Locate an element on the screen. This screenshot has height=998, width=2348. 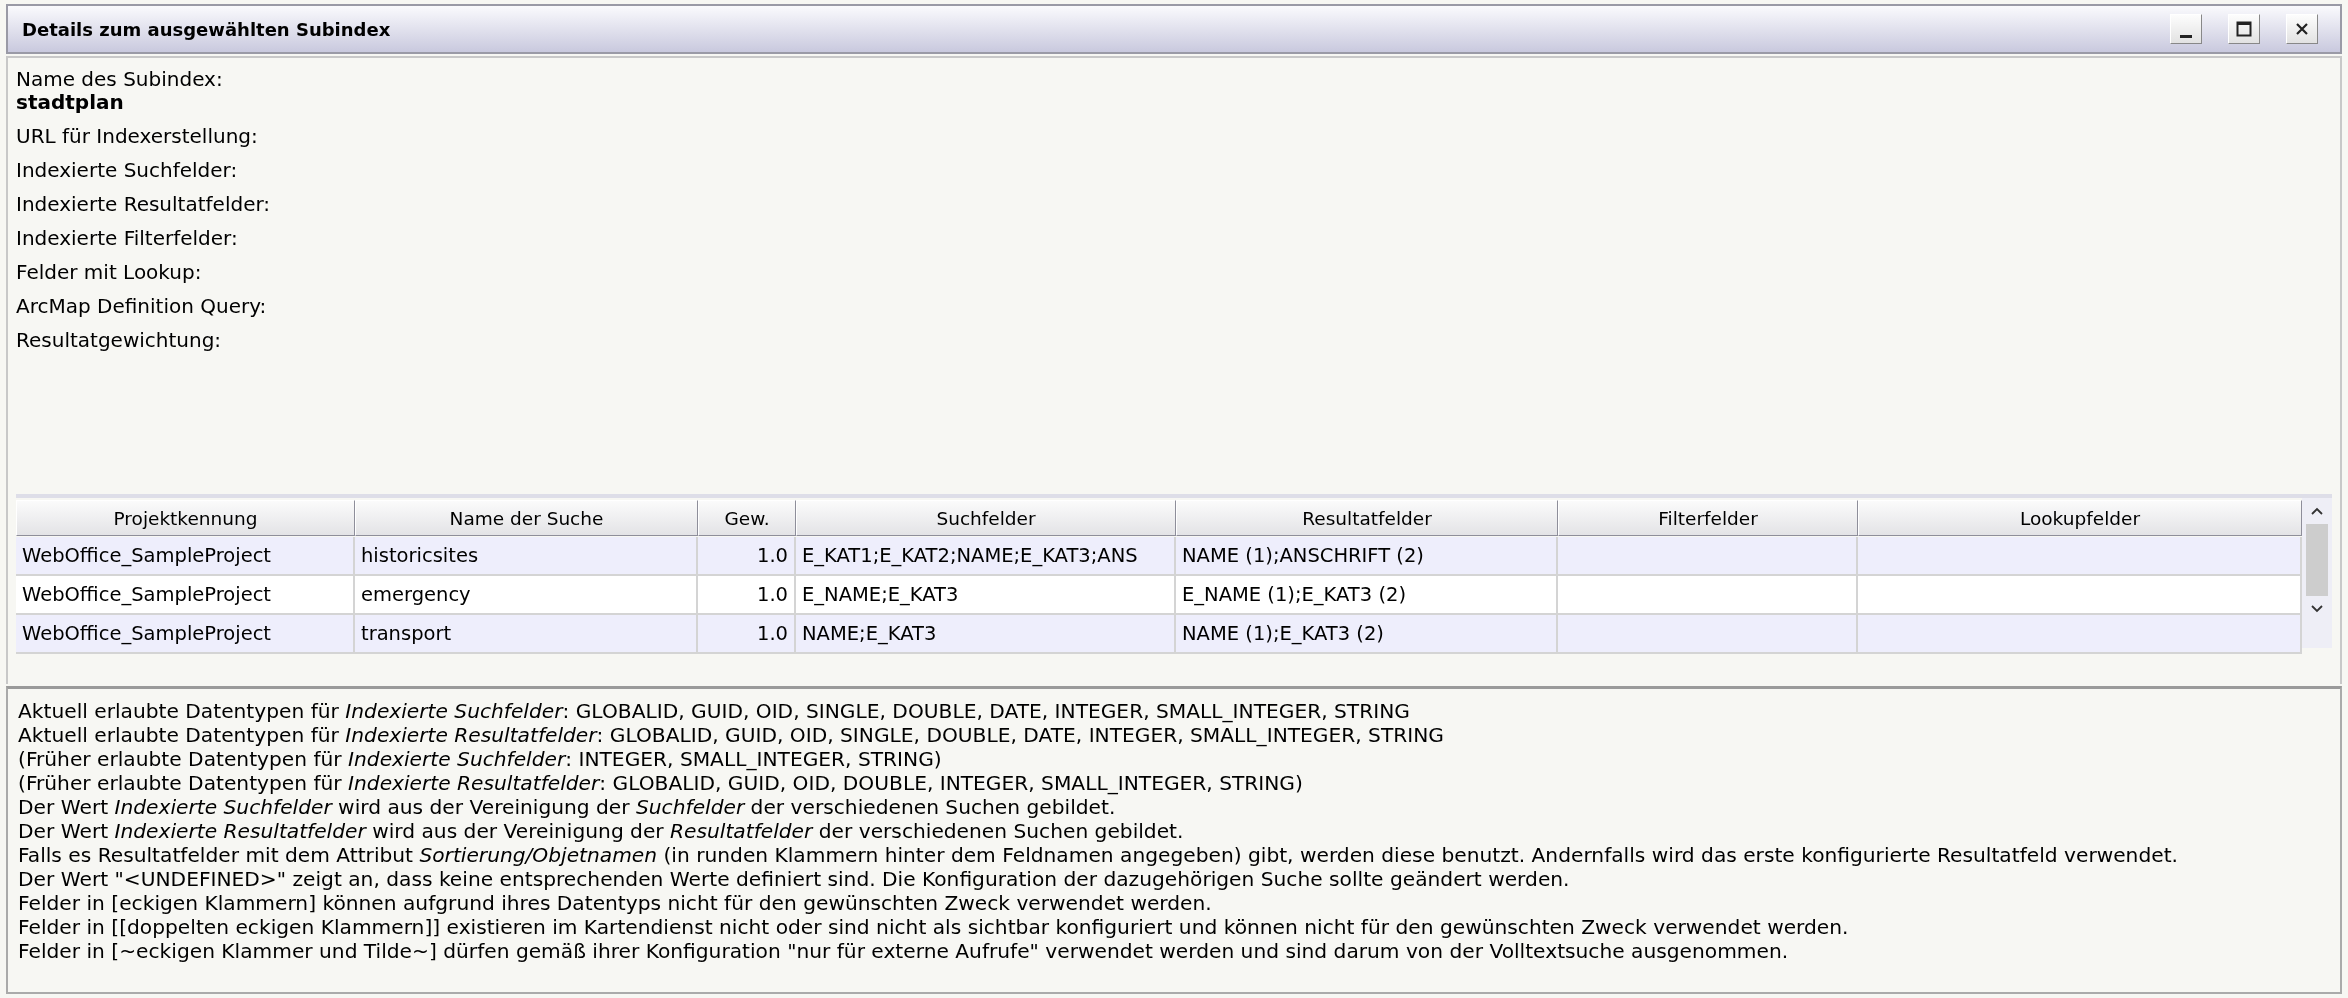
note-text: Felder in [~eckigen Klammer und Tilde~] dürfen gemäß ihrer Konfiguration "nur für externe Aufrufe" verwendet werden und sind darum von der Volltextsuche ausgenommen. is located at coordinates (904, 951).